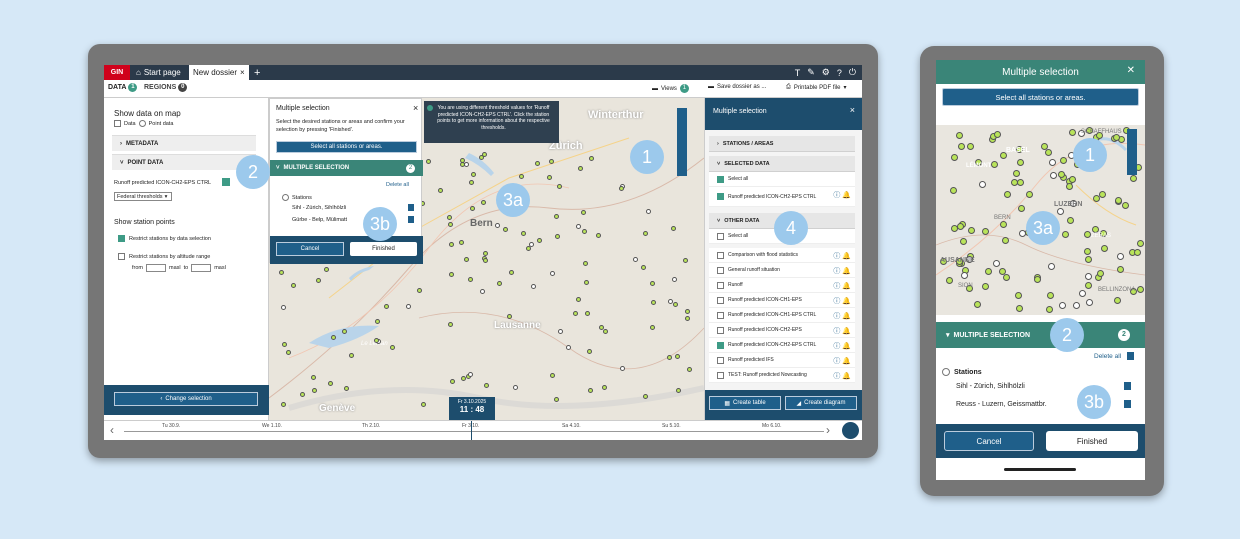  What do you see at coordinates (201, 268) in the screenshot?
I see `altitude-to-input` at bounding box center [201, 268].